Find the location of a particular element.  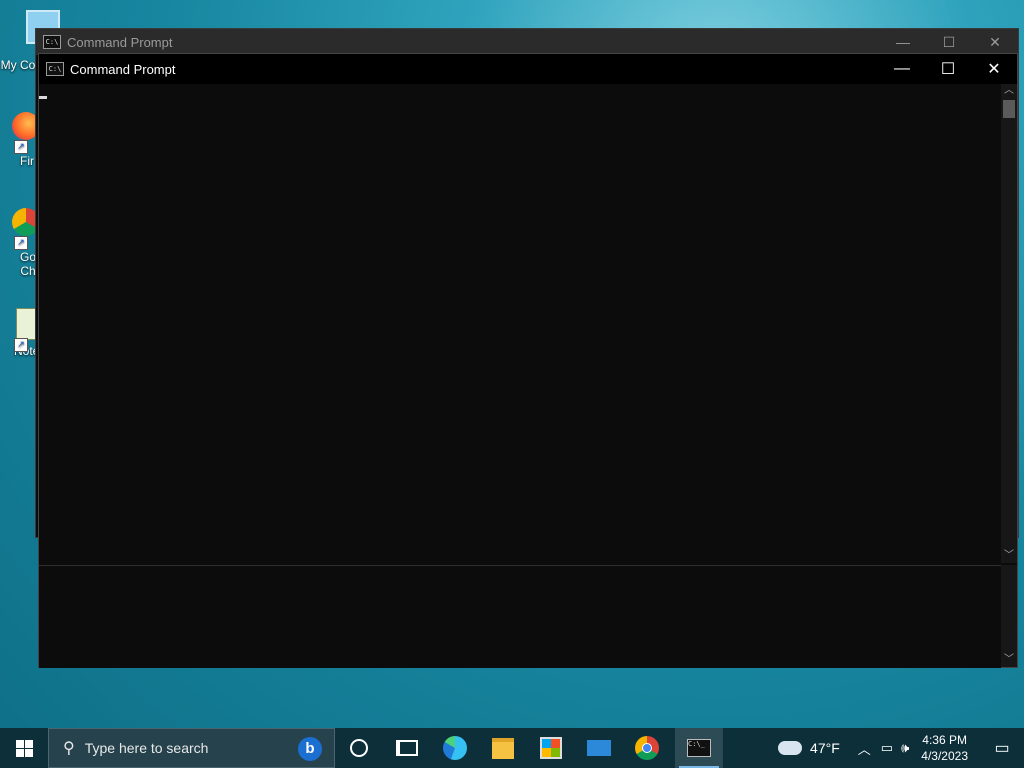

windows-logo-icon is located at coordinates (24, 748).